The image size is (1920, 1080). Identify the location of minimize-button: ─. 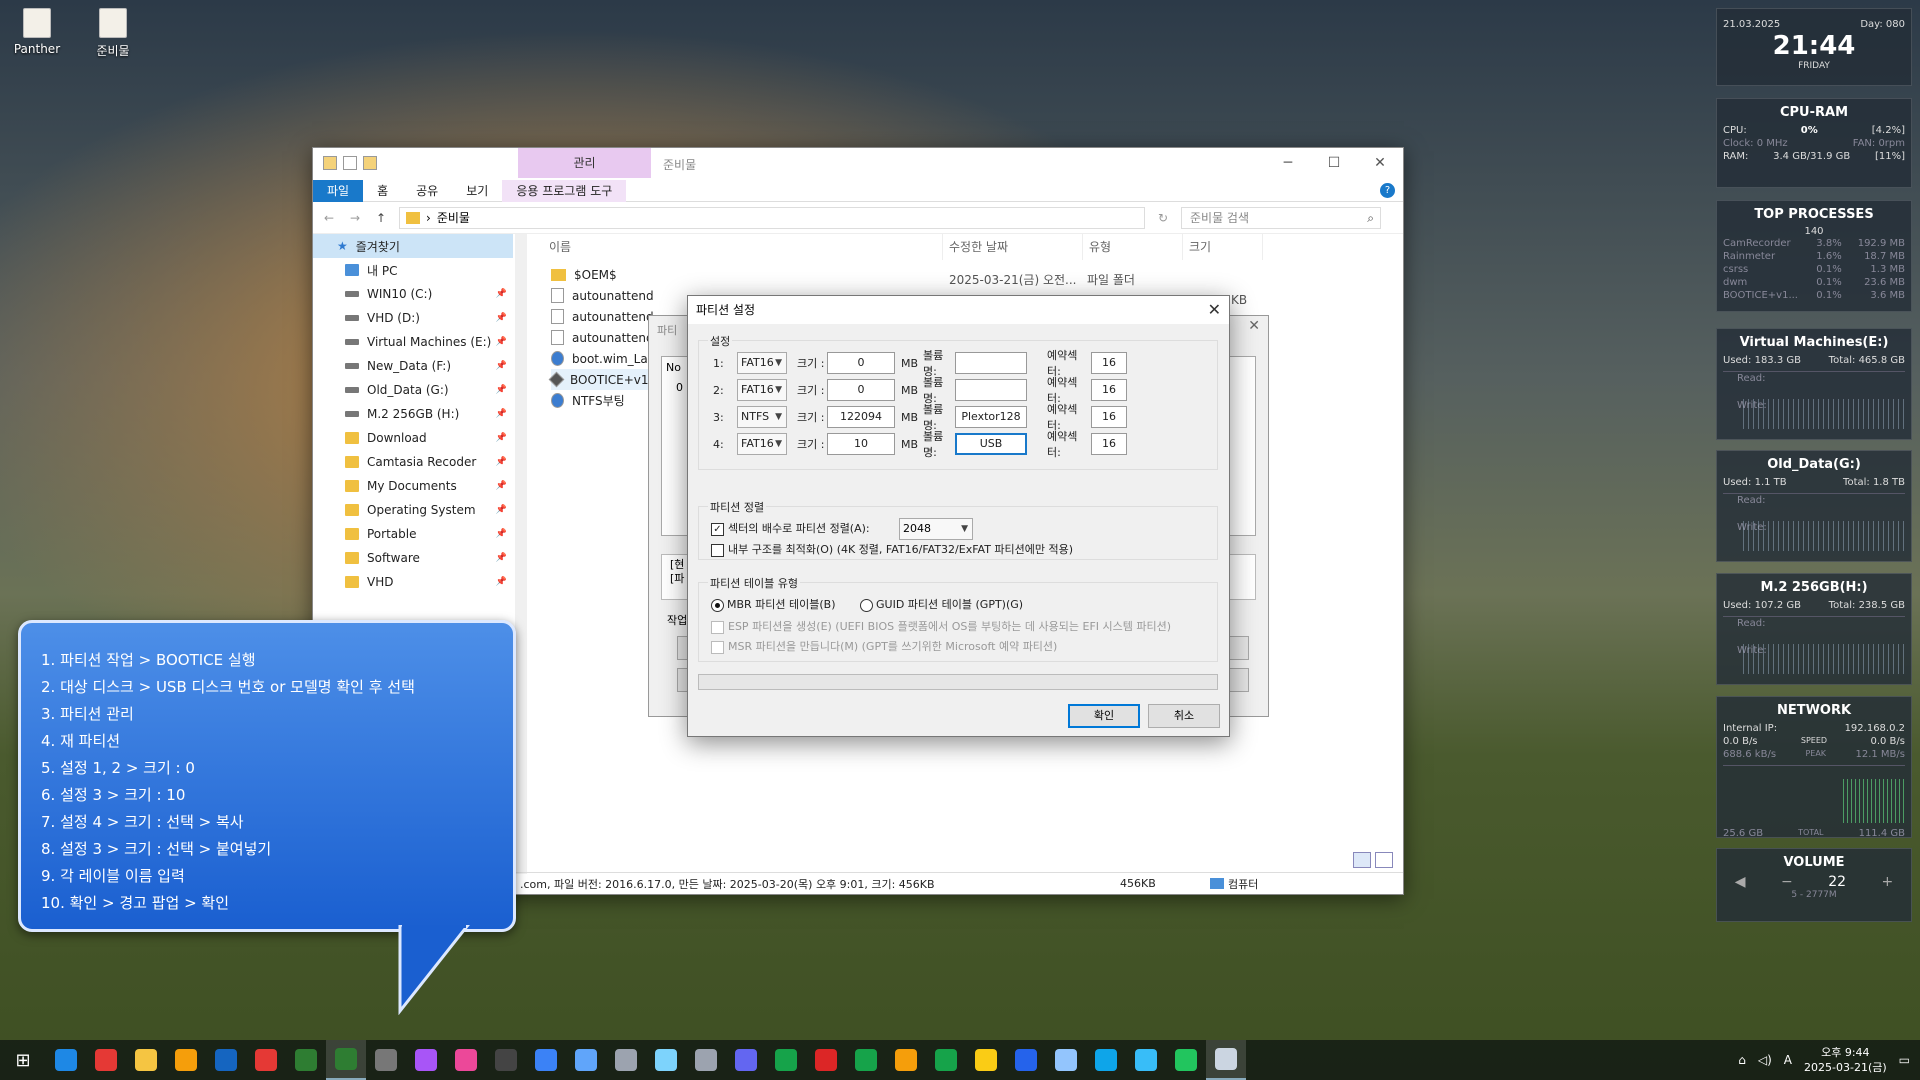
(1288, 163).